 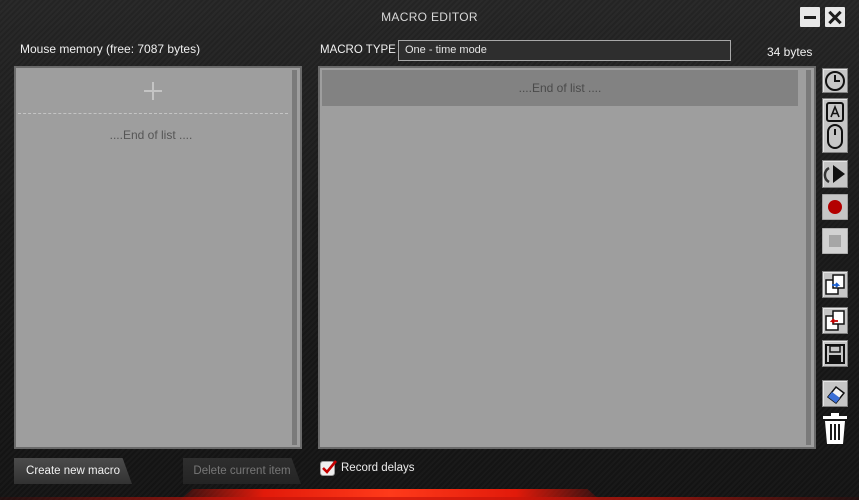 I want to click on checkmark-icon, so click(x=330, y=466).